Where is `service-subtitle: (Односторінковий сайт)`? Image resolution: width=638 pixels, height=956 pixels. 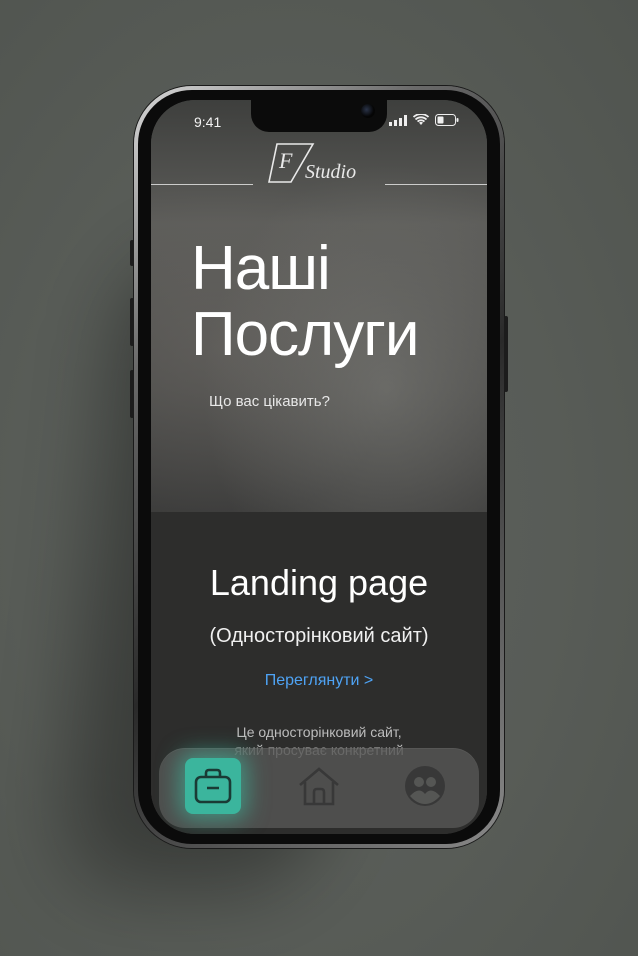
service-subtitle: (Односторінковий сайт) is located at coordinates (319, 636).